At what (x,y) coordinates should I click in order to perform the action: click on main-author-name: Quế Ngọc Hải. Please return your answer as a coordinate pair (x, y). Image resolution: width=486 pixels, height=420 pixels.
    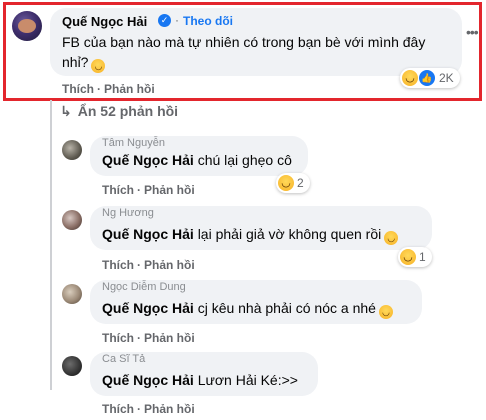
    Looking at the image, I should click on (104, 21).